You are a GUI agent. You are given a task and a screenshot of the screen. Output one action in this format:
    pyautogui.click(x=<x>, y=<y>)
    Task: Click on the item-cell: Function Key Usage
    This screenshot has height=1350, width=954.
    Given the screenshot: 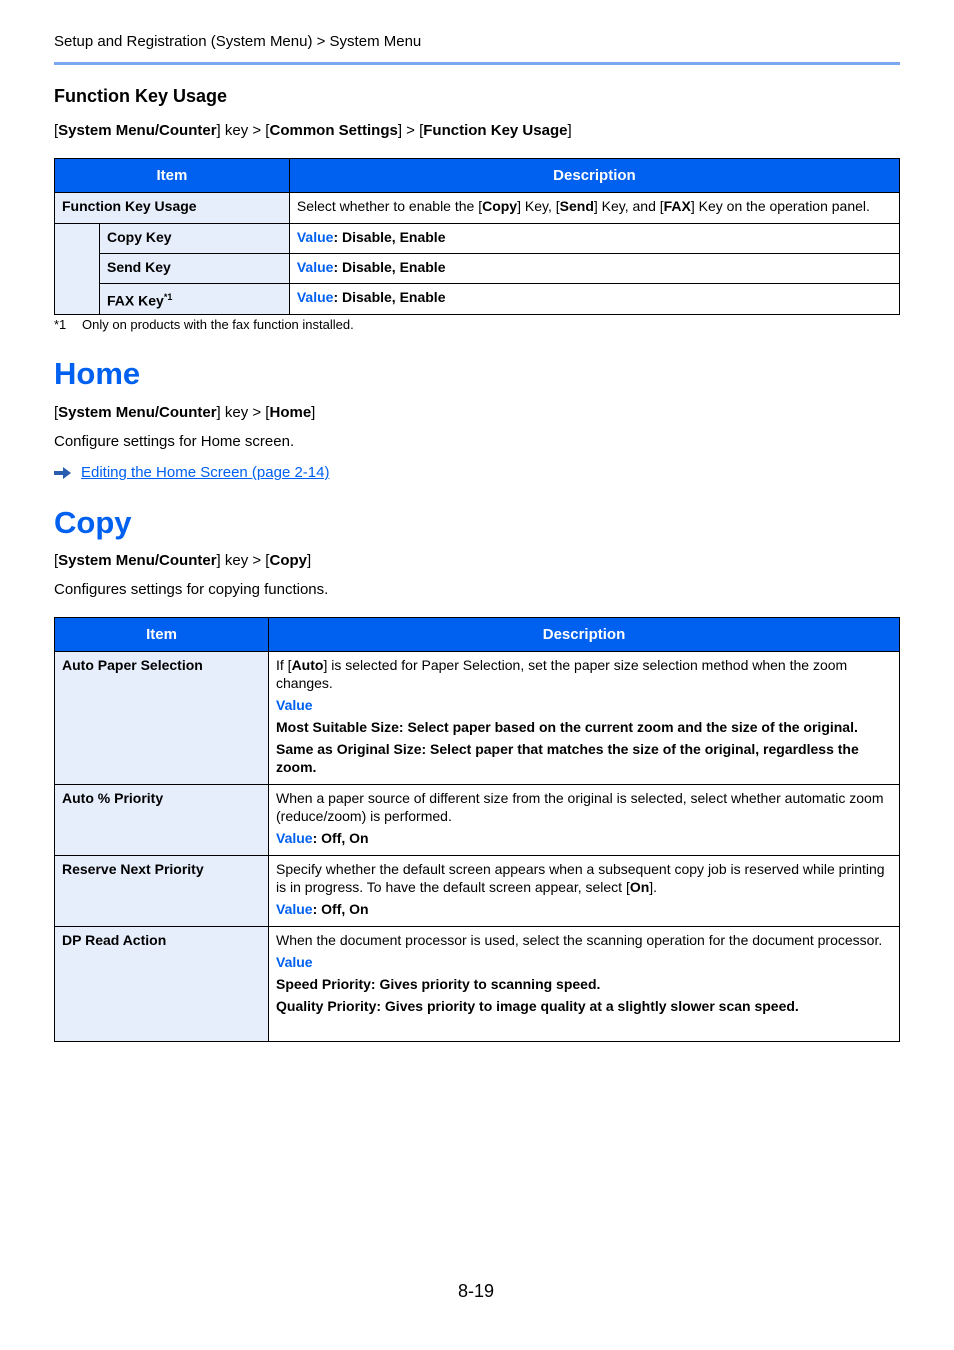 What is the action you would take?
    pyautogui.click(x=172, y=208)
    